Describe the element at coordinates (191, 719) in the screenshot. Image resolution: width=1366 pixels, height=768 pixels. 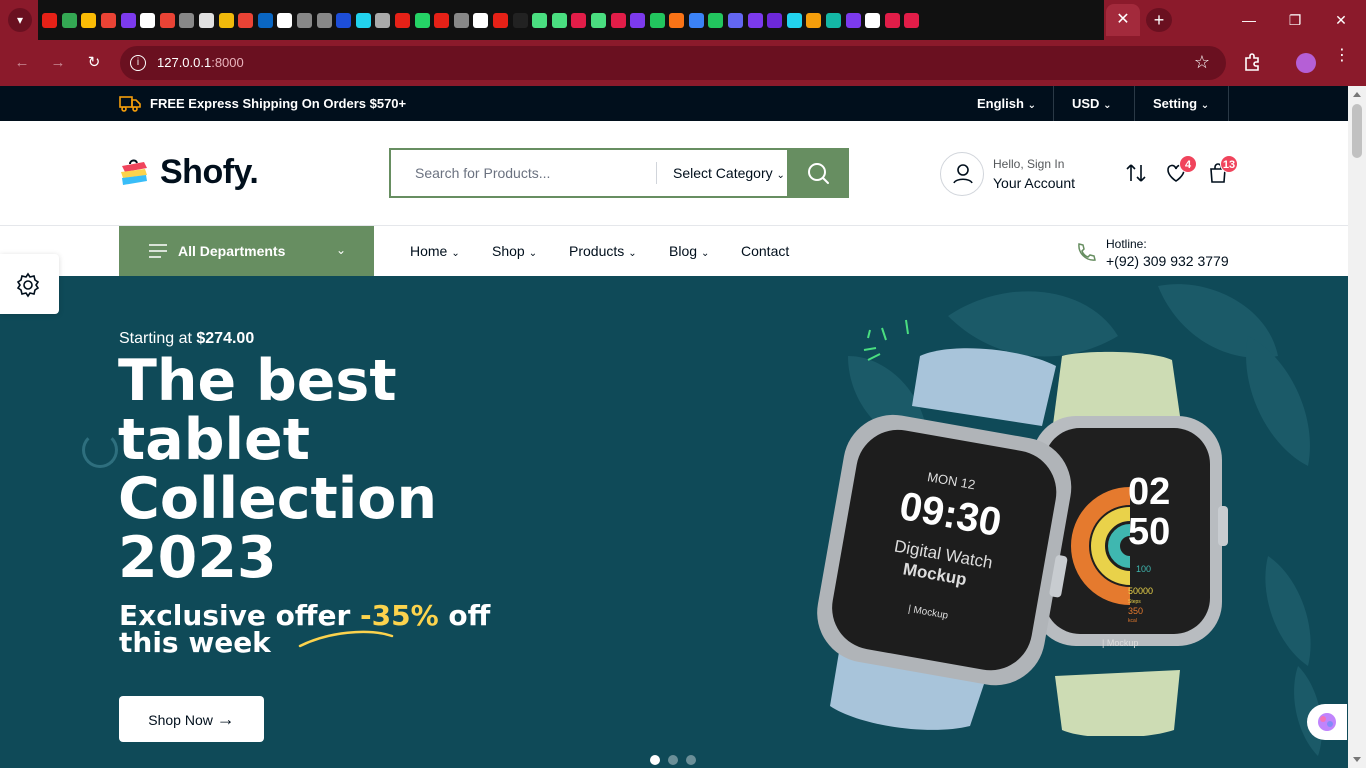
I see `shop-now-button: Shop Now →` at that location.